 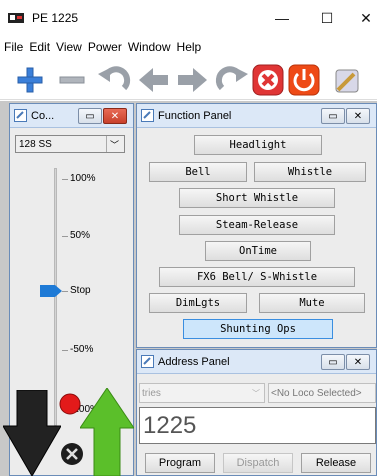 What do you see at coordinates (198, 303) in the screenshot?
I see `function-button-dimlgts: DimLgts` at bounding box center [198, 303].